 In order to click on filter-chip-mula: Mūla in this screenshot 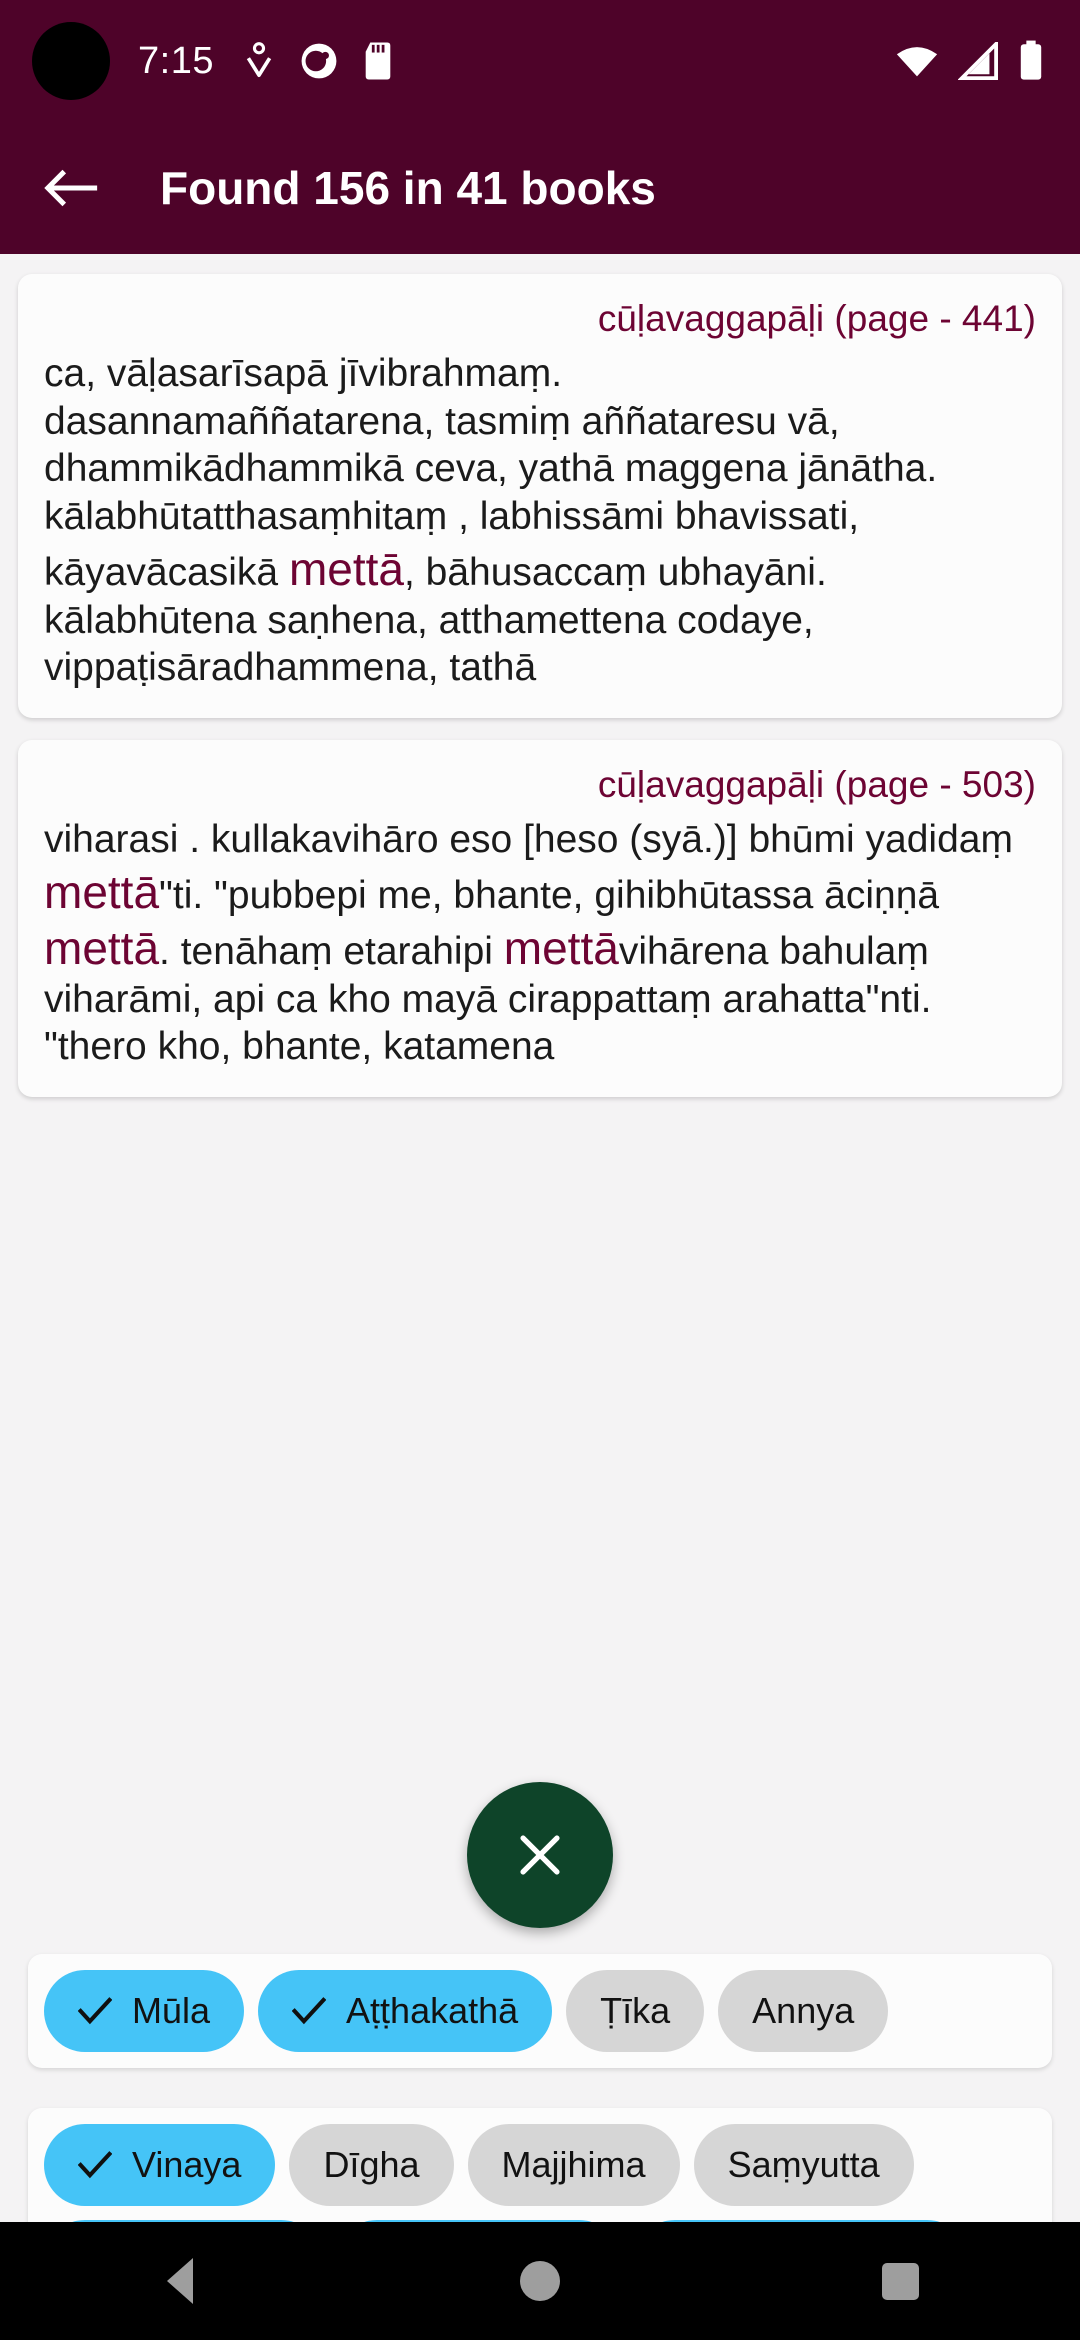, I will do `click(144, 2011)`.